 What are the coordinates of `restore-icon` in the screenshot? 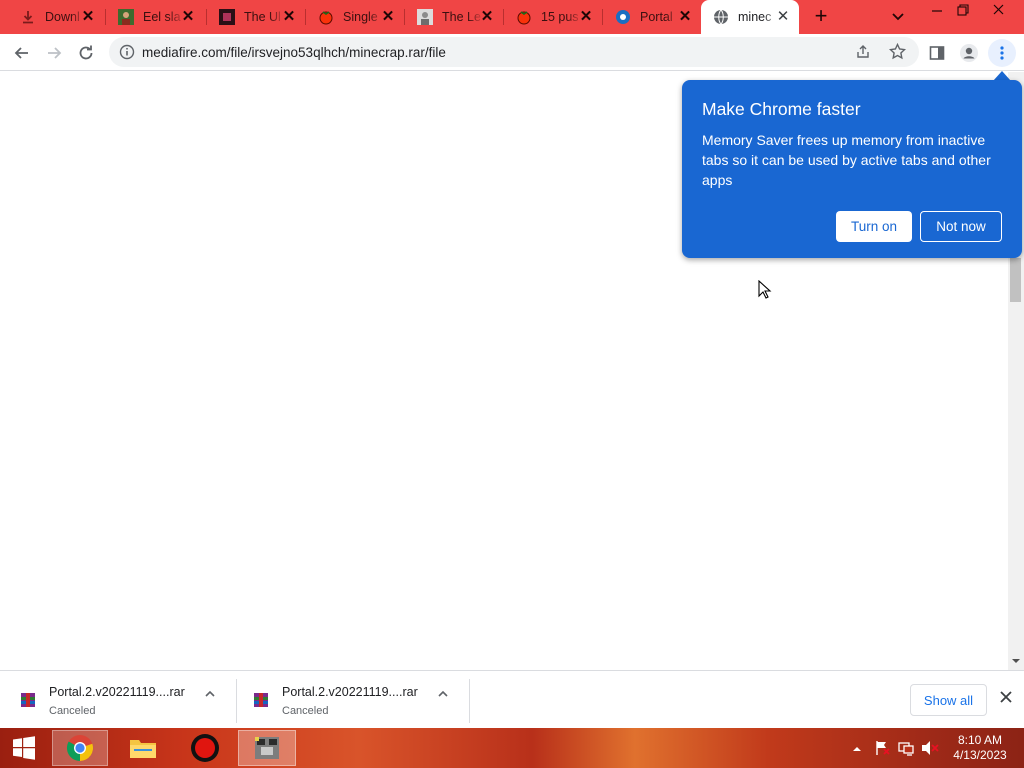 It's located at (963, 10).